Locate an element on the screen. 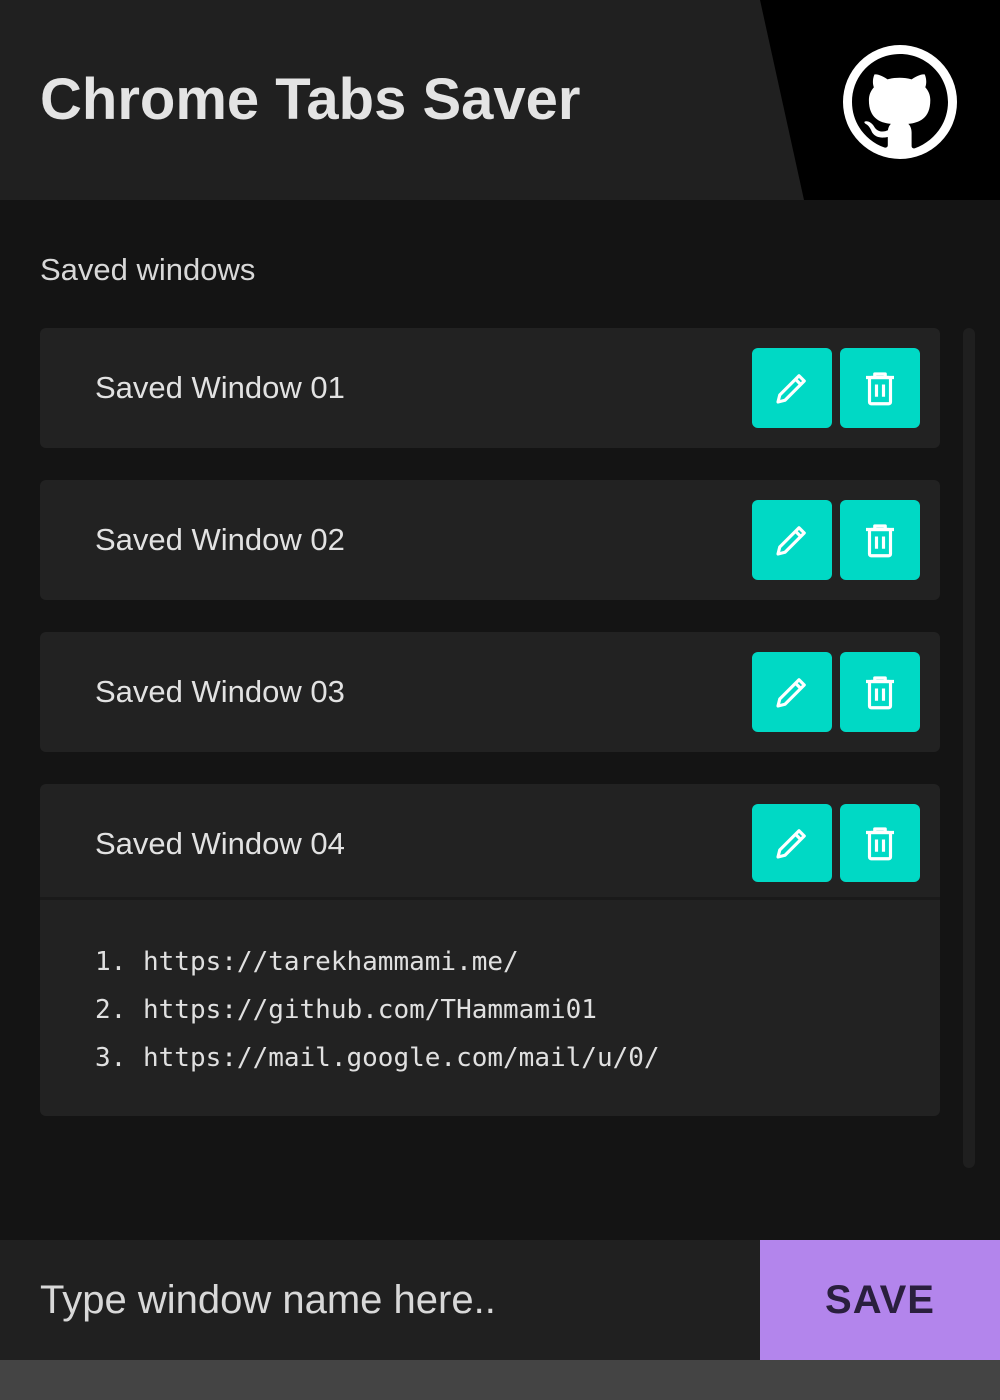 This screenshot has width=1000, height=1400. saved-window-card: Saved Window 02 is located at coordinates (490, 540).